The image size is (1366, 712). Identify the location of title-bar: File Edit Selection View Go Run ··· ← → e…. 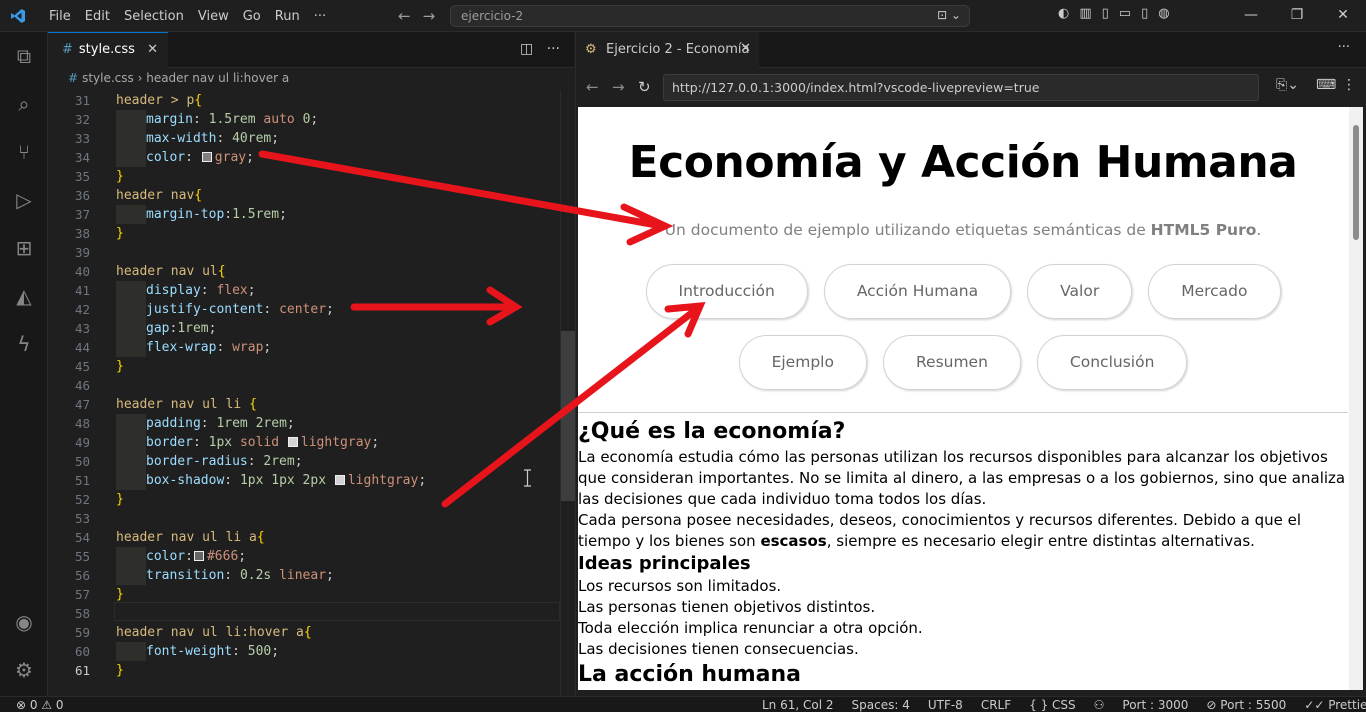
(683, 16).